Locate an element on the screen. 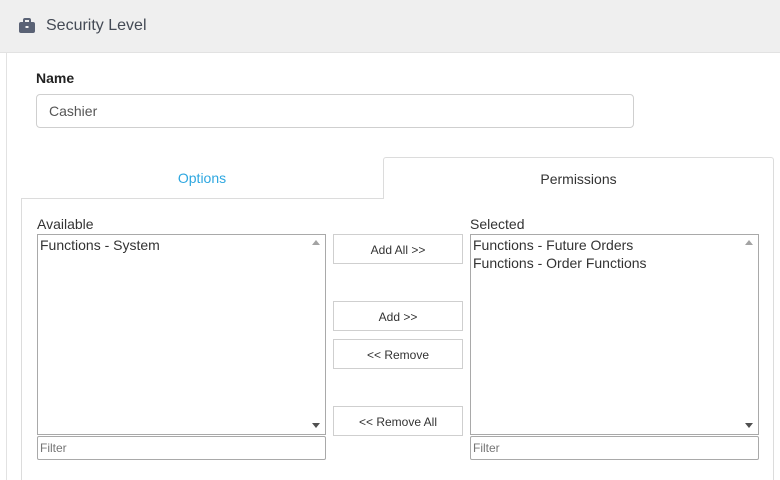 This screenshot has height=480, width=780. name-input is located at coordinates (335, 111).